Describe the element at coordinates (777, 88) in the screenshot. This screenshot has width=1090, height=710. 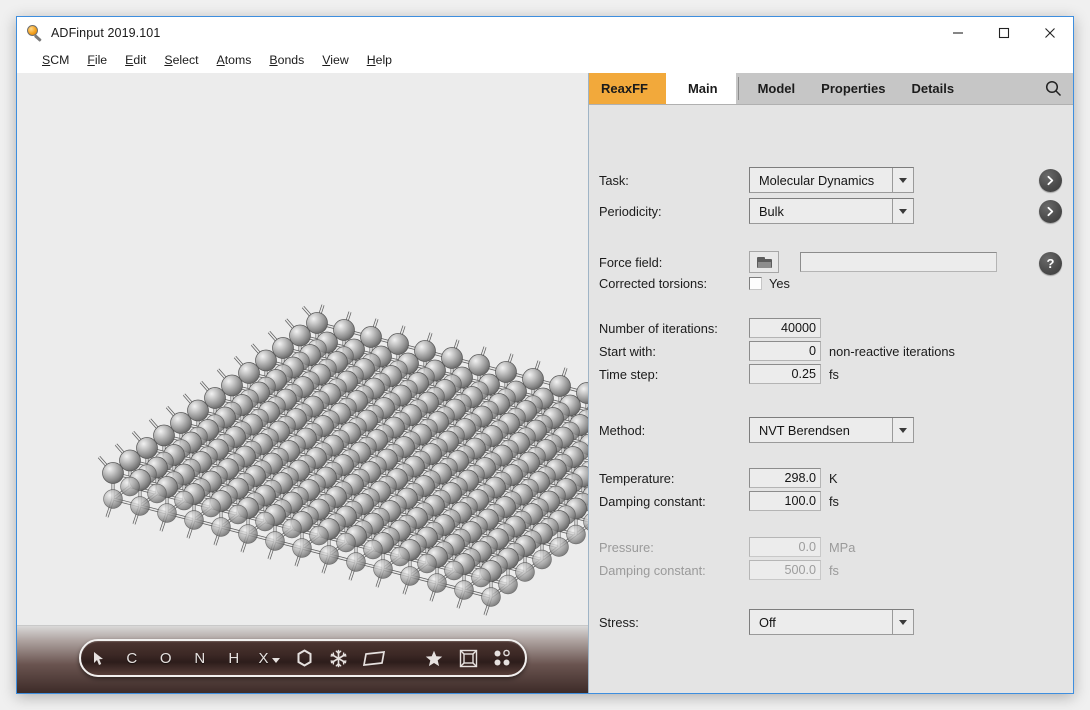
I see `tab-model: Model` at that location.